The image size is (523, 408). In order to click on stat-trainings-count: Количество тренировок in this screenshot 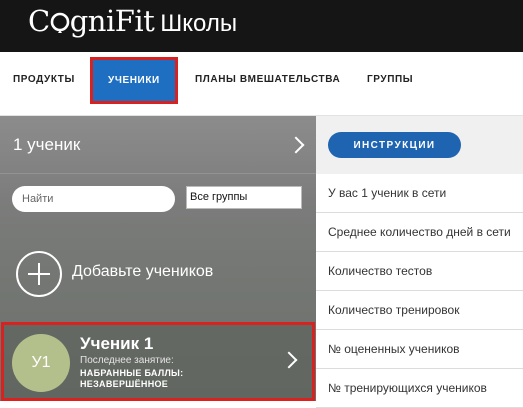, I will do `click(419, 310)`.